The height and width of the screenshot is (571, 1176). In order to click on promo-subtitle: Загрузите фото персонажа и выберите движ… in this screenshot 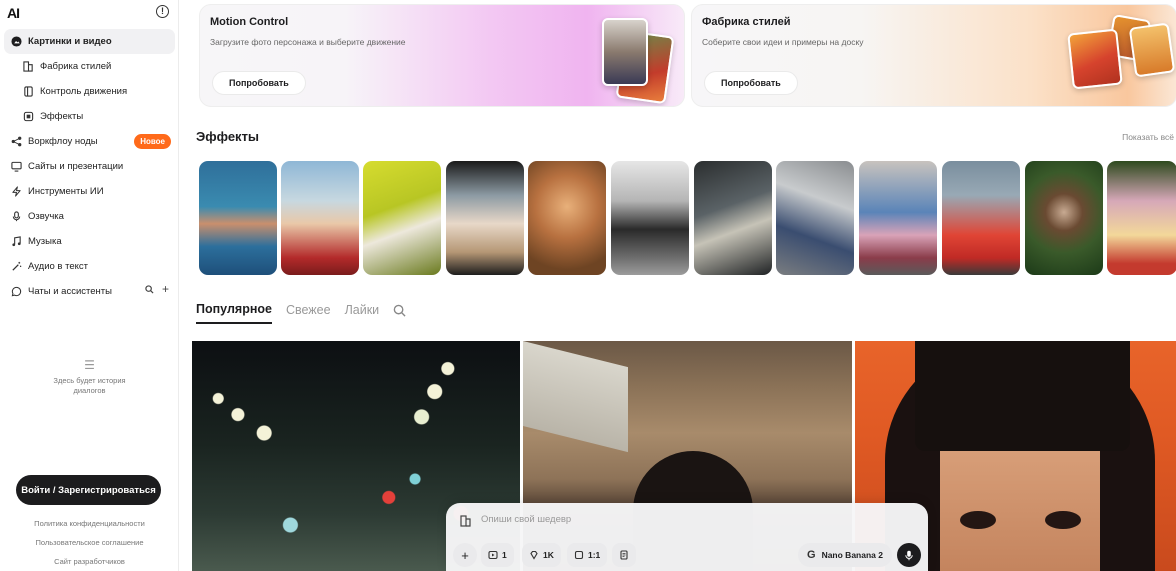, I will do `click(308, 42)`.